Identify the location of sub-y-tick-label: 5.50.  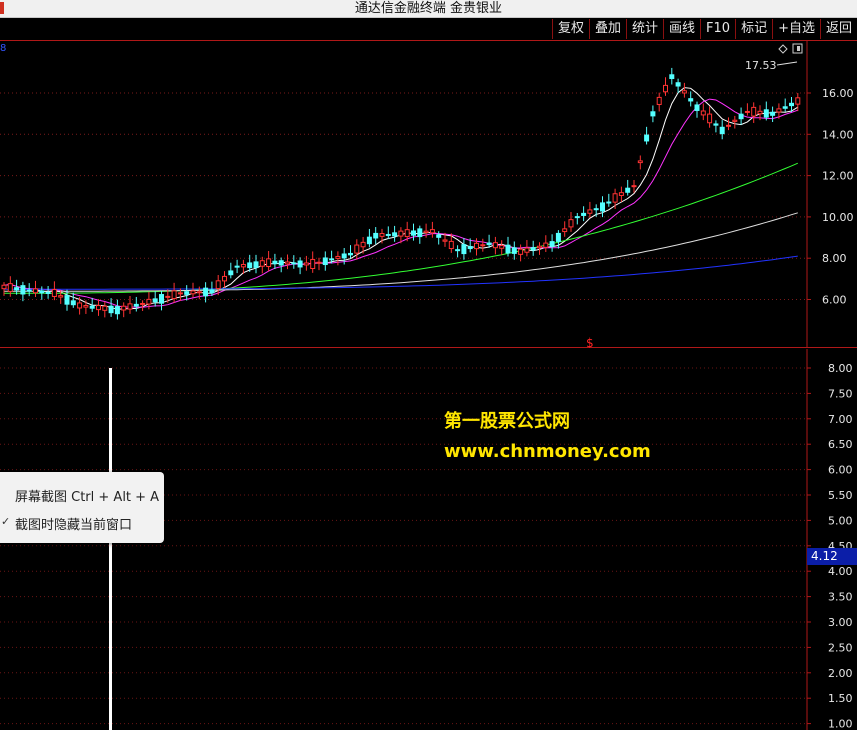
(840, 495).